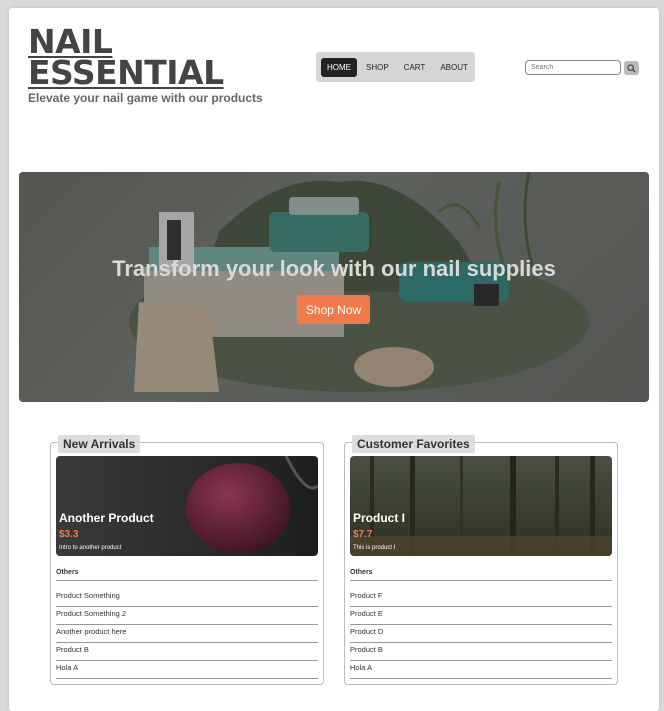  I want to click on list-item: Product E, so click(481, 616).